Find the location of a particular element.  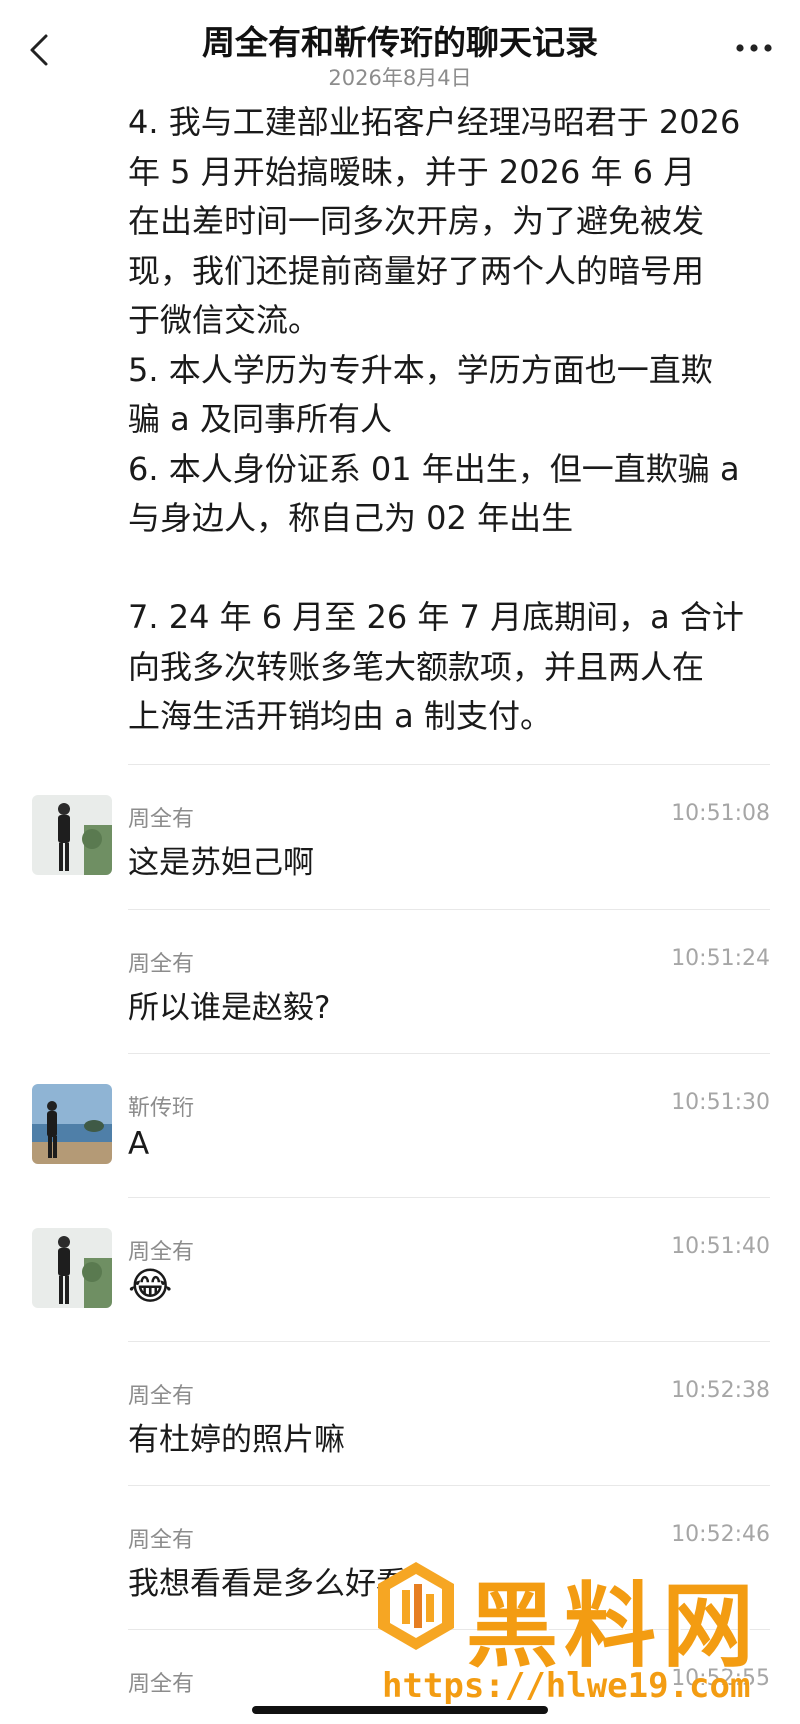

chat-message: 周全有 10:51:24 所以谁是赵毅? is located at coordinates (400, 982).